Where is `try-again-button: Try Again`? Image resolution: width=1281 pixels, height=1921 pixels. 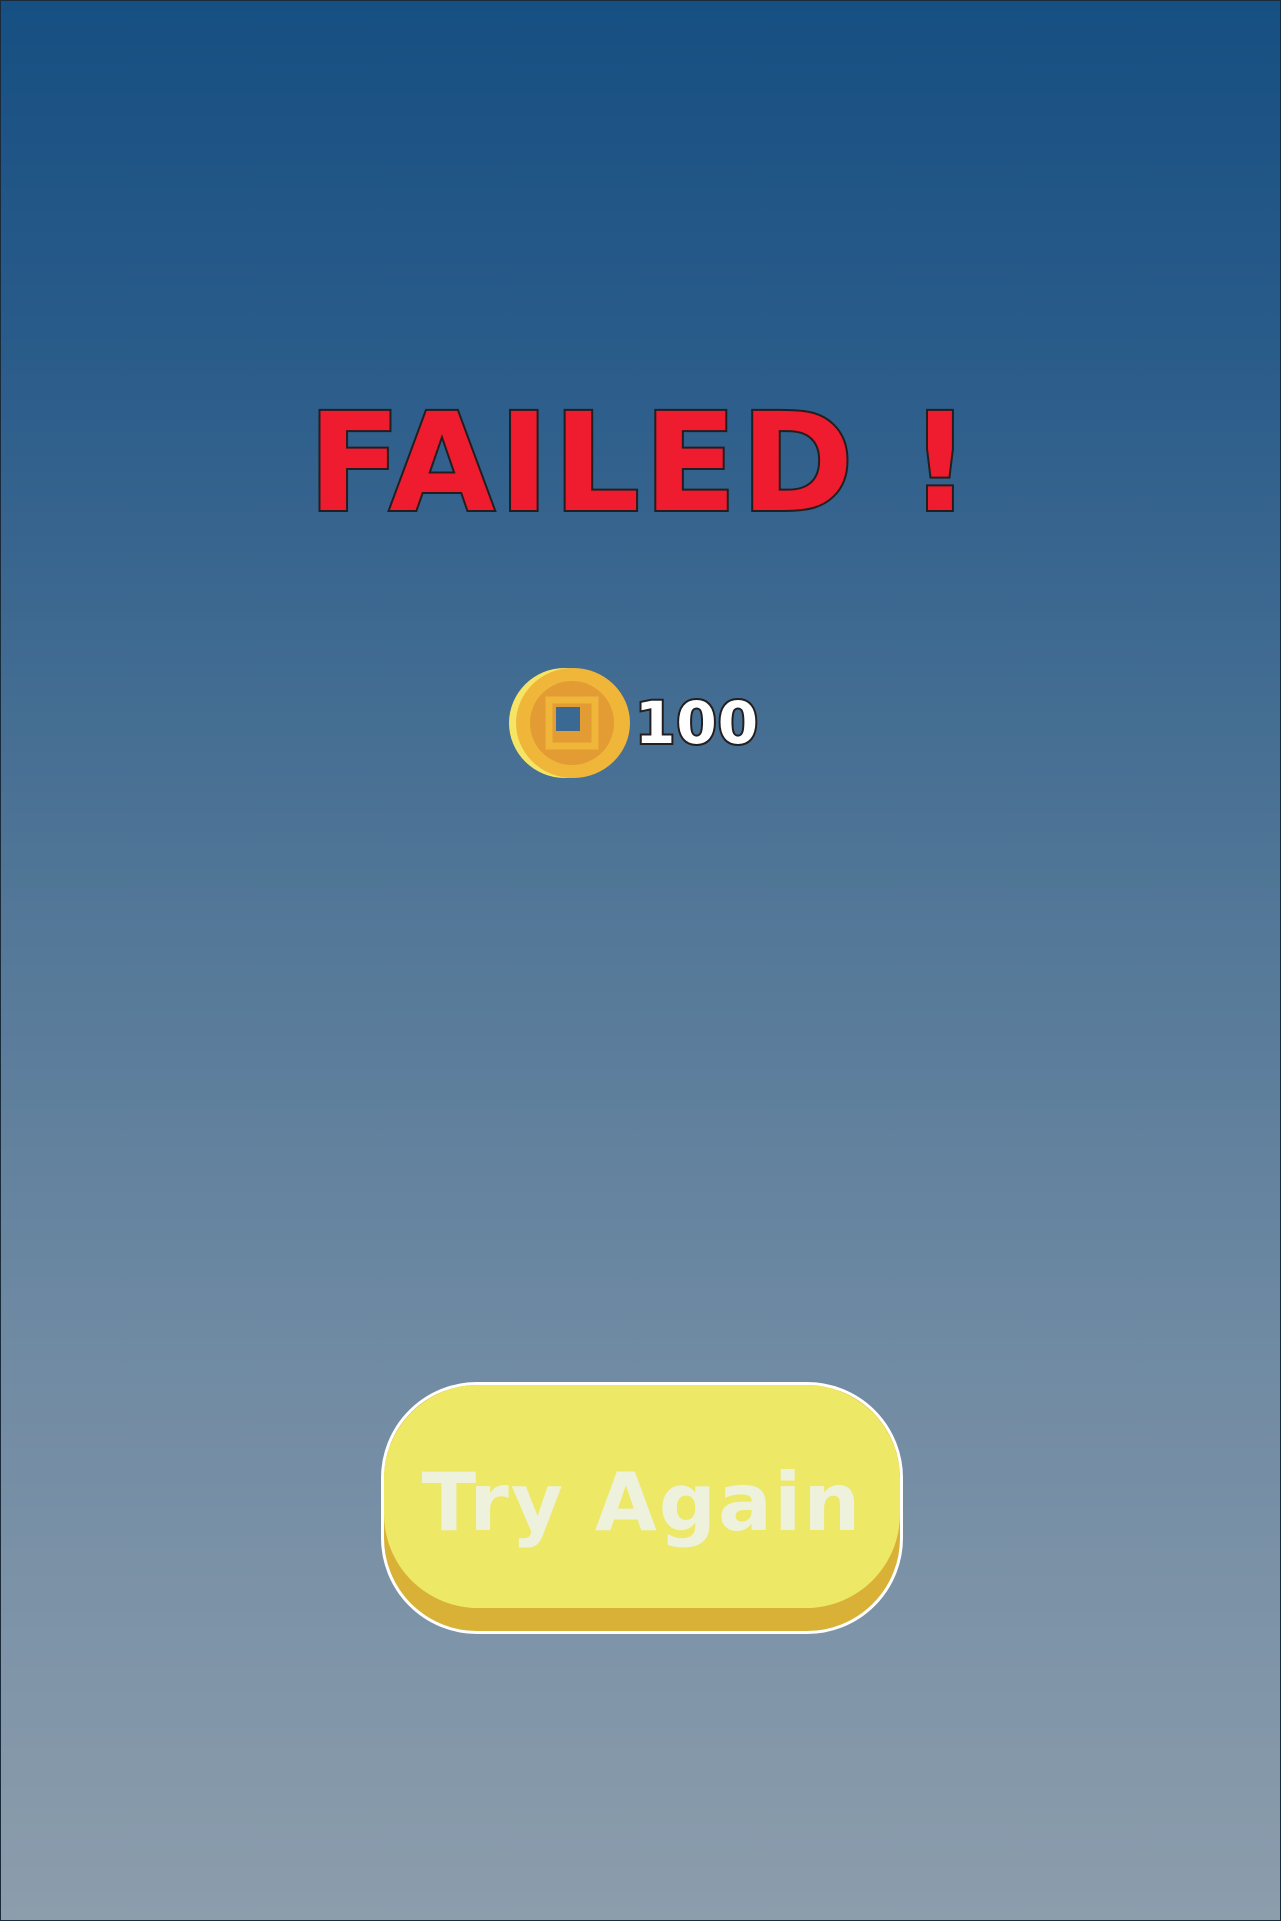
try-again-button: Try Again is located at coordinates (642, 1508).